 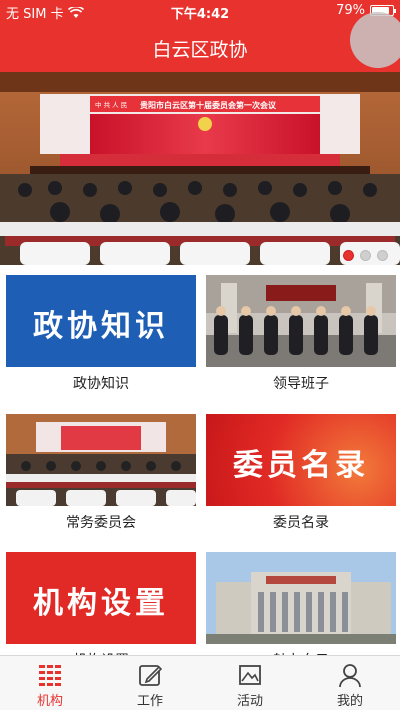 I want to click on tile-image: 委员名录, so click(x=301, y=460).